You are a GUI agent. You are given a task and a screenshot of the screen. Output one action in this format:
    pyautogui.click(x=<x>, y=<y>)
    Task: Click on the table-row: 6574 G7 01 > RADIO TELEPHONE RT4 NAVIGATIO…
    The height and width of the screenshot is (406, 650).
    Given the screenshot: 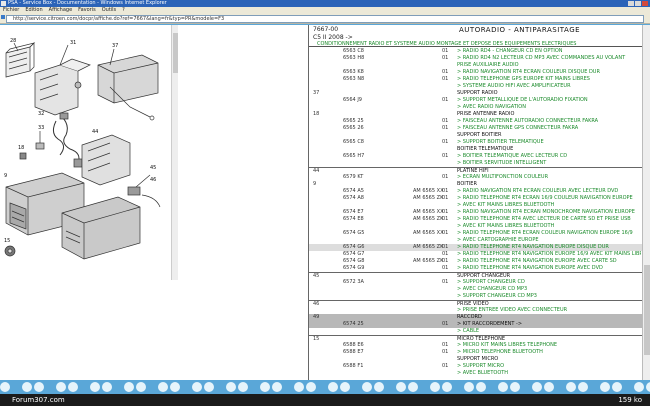 What is the action you would take?
    pyautogui.click(x=475, y=254)
    